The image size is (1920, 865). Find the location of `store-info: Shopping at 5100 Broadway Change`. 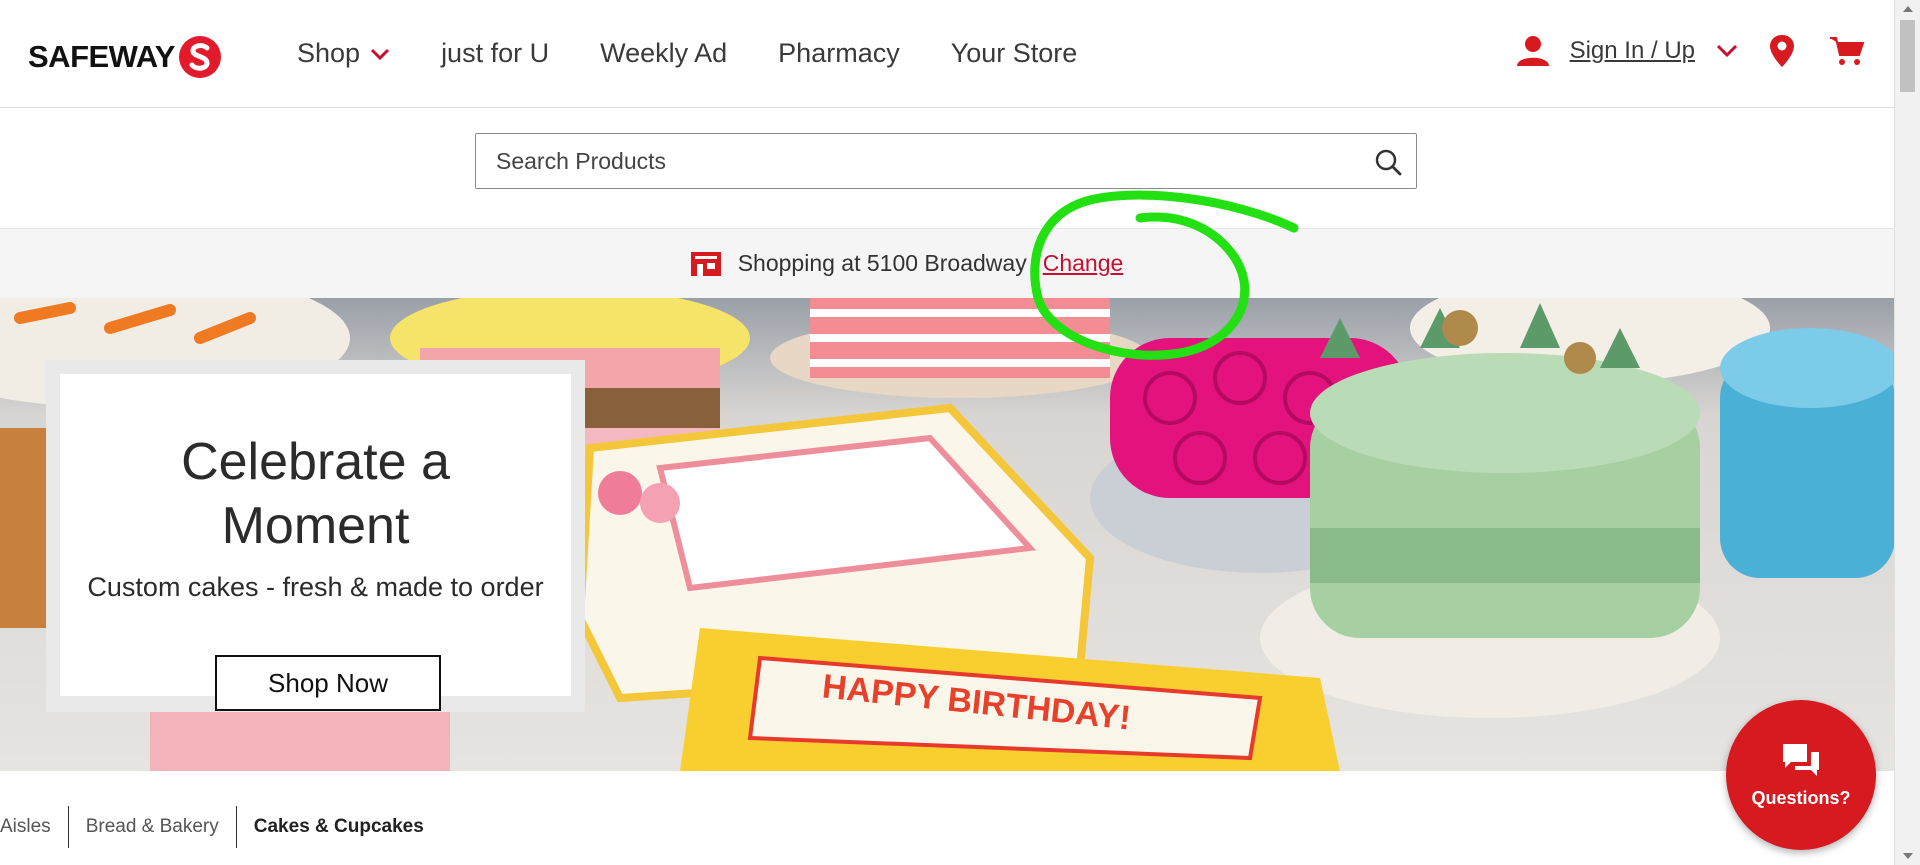

store-info: Shopping at 5100 Broadway Change is located at coordinates (907, 263).